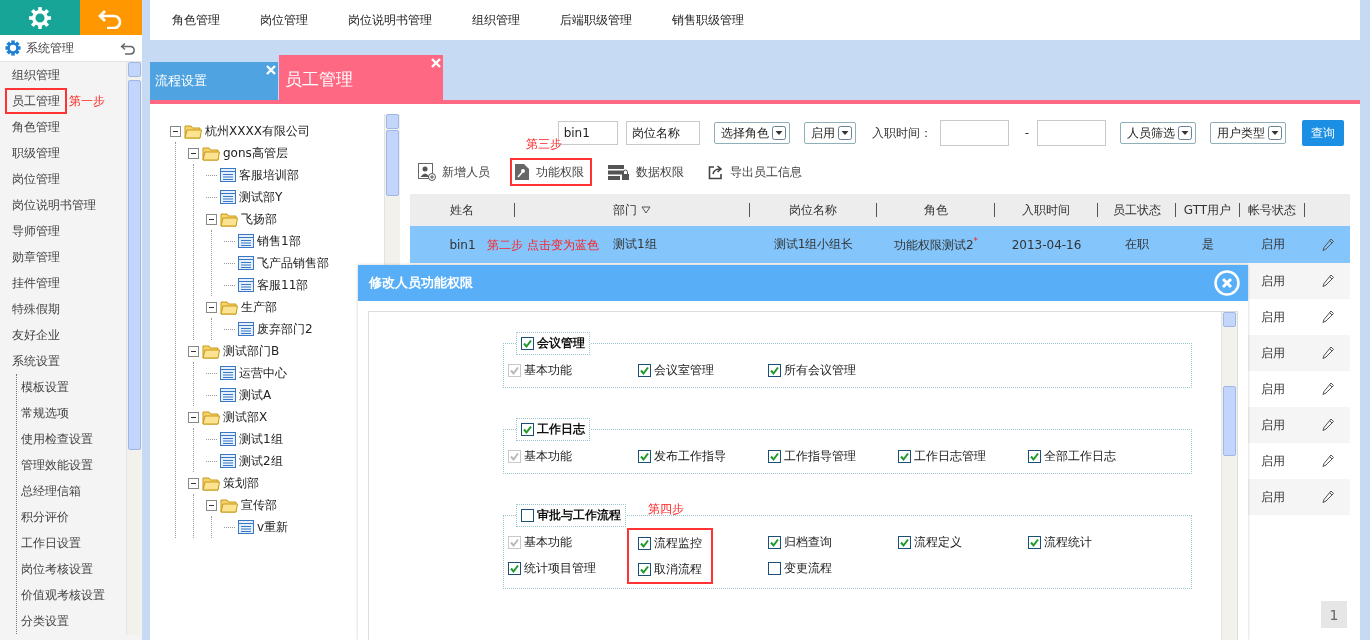  I want to click on field-label: -, so click(1026, 133).